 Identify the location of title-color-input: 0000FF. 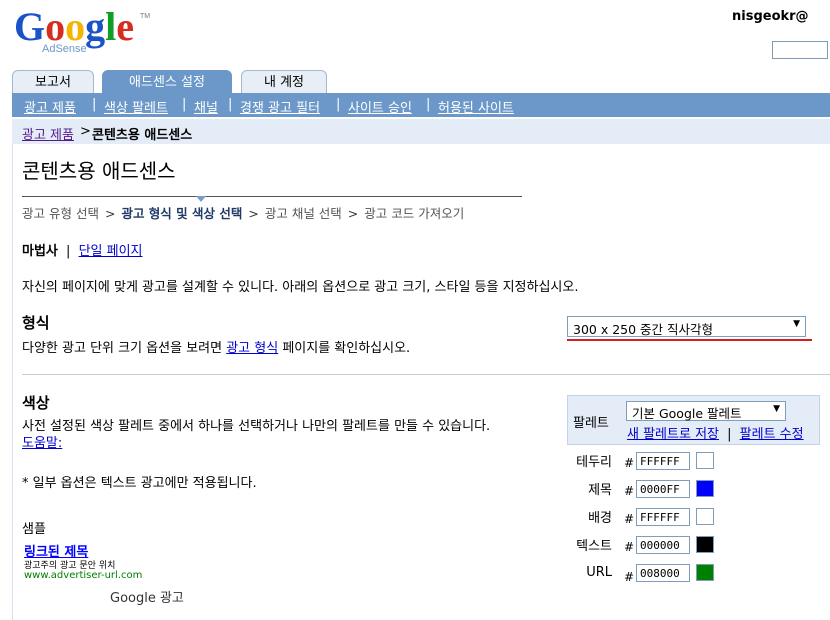
(663, 489).